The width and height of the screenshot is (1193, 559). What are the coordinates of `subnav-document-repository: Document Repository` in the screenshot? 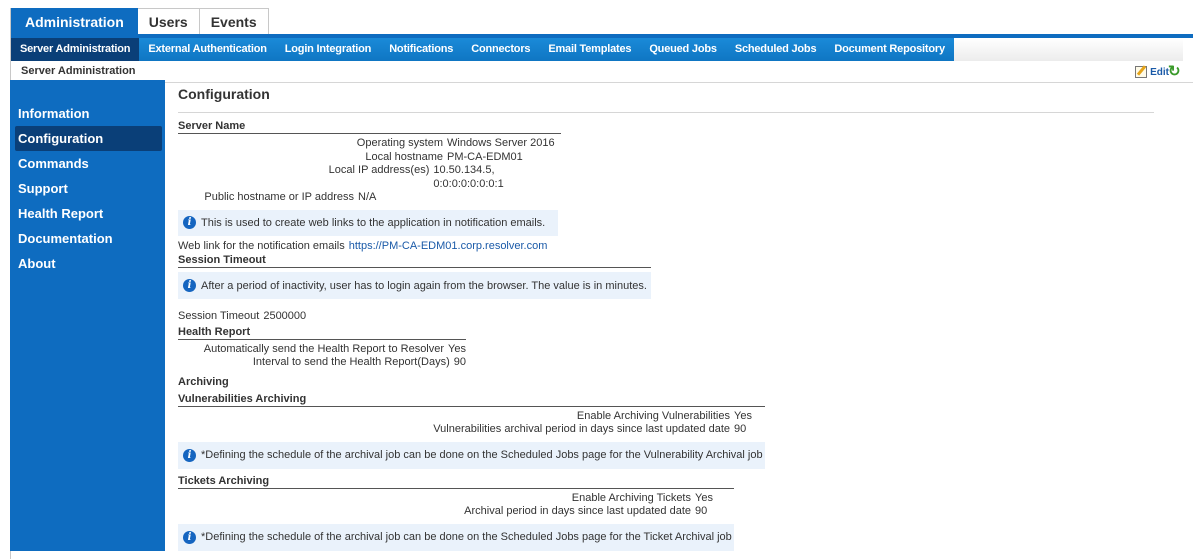 It's located at (889, 49).